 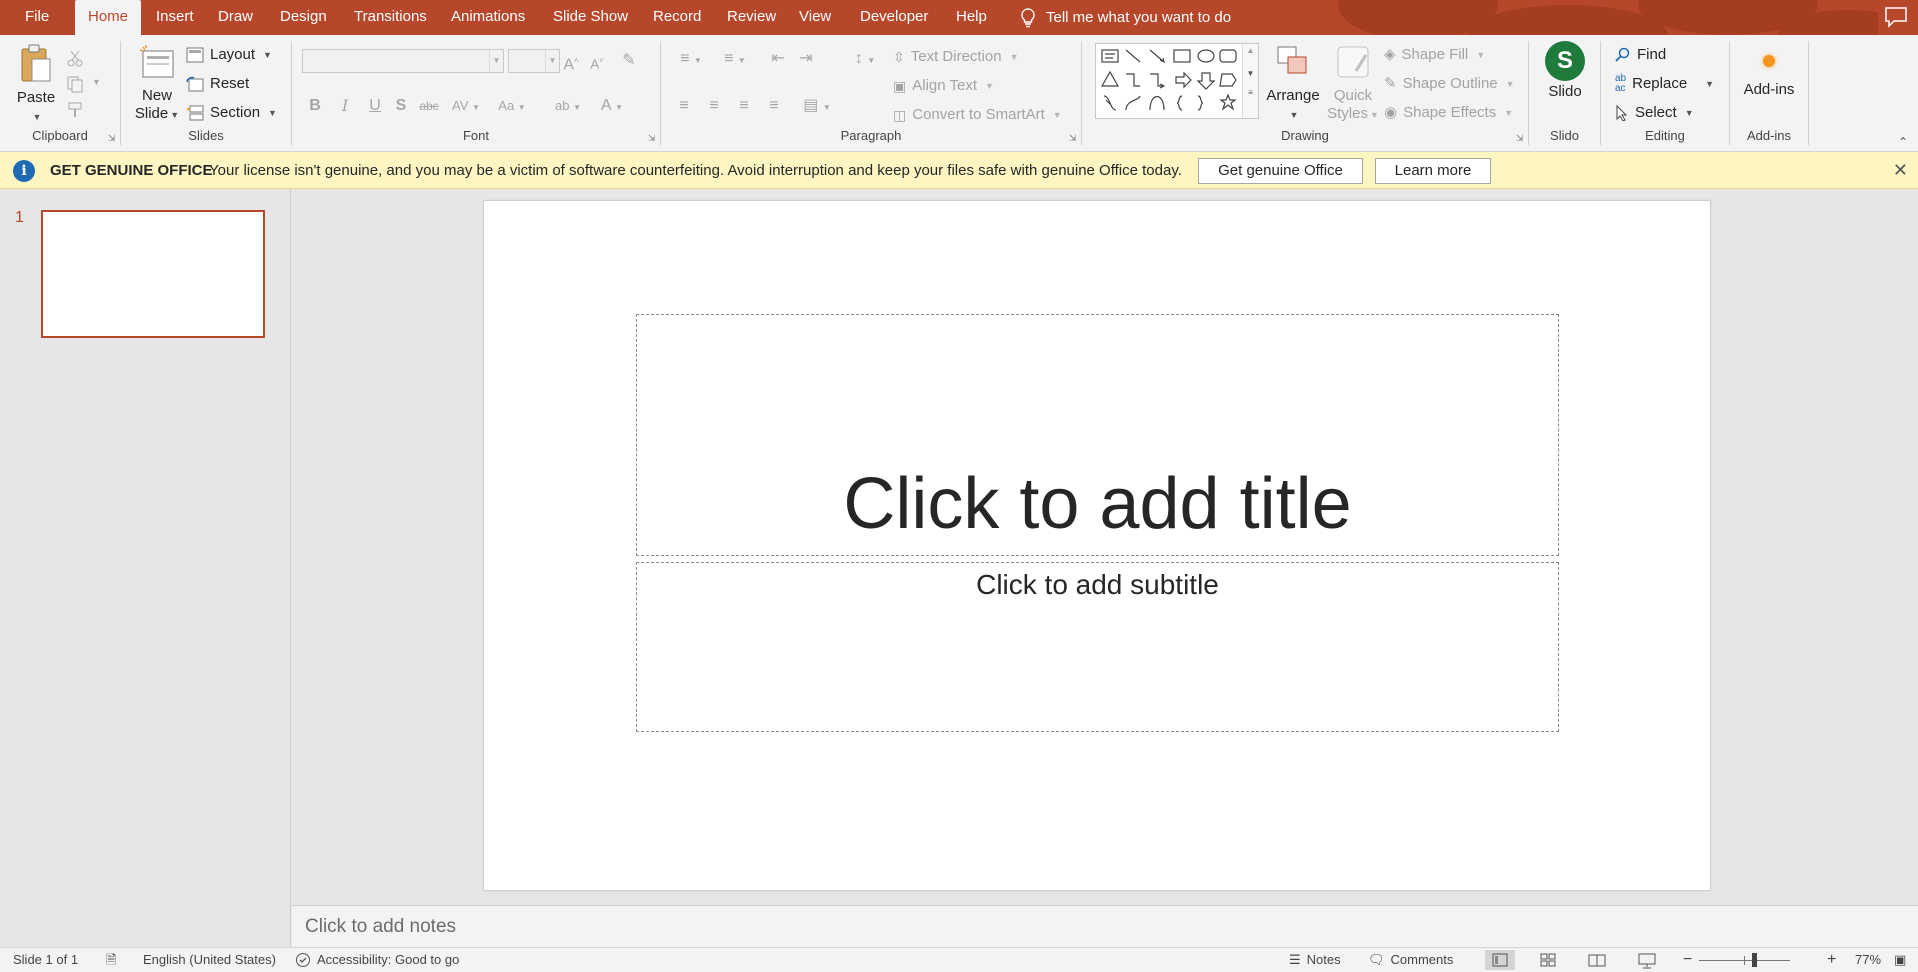 What do you see at coordinates (894, 17) in the screenshot?
I see `tab-developer: Developer` at bounding box center [894, 17].